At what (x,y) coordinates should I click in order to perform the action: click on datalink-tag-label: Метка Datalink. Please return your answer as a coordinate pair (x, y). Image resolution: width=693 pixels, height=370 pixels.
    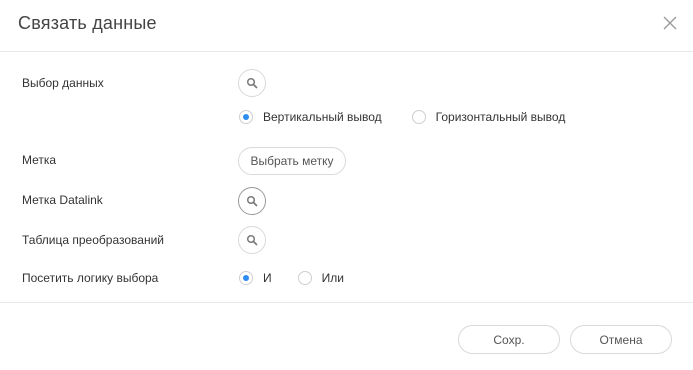
    Looking at the image, I should click on (62, 200).